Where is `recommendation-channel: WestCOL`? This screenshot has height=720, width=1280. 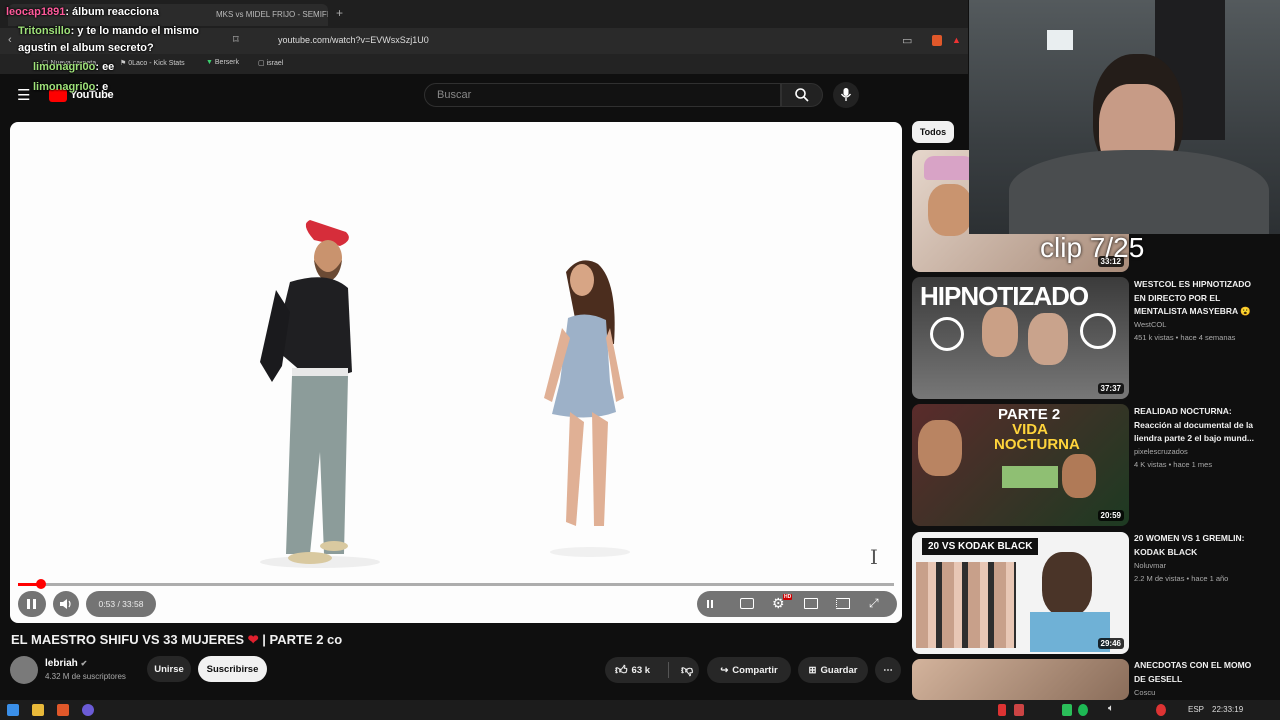
recommendation-channel: WestCOL is located at coordinates (1150, 324).